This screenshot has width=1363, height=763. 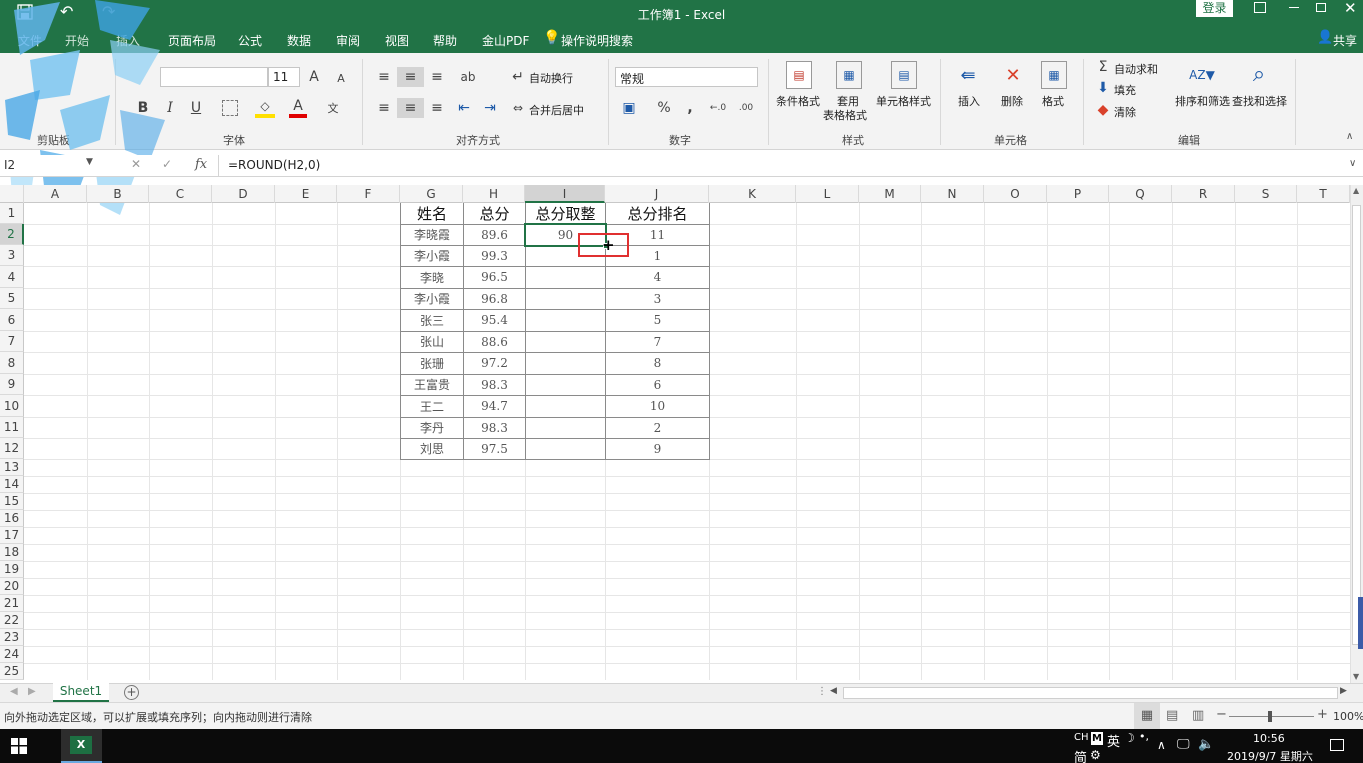 What do you see at coordinates (243, 194) in the screenshot?
I see `column-header-D: D` at bounding box center [243, 194].